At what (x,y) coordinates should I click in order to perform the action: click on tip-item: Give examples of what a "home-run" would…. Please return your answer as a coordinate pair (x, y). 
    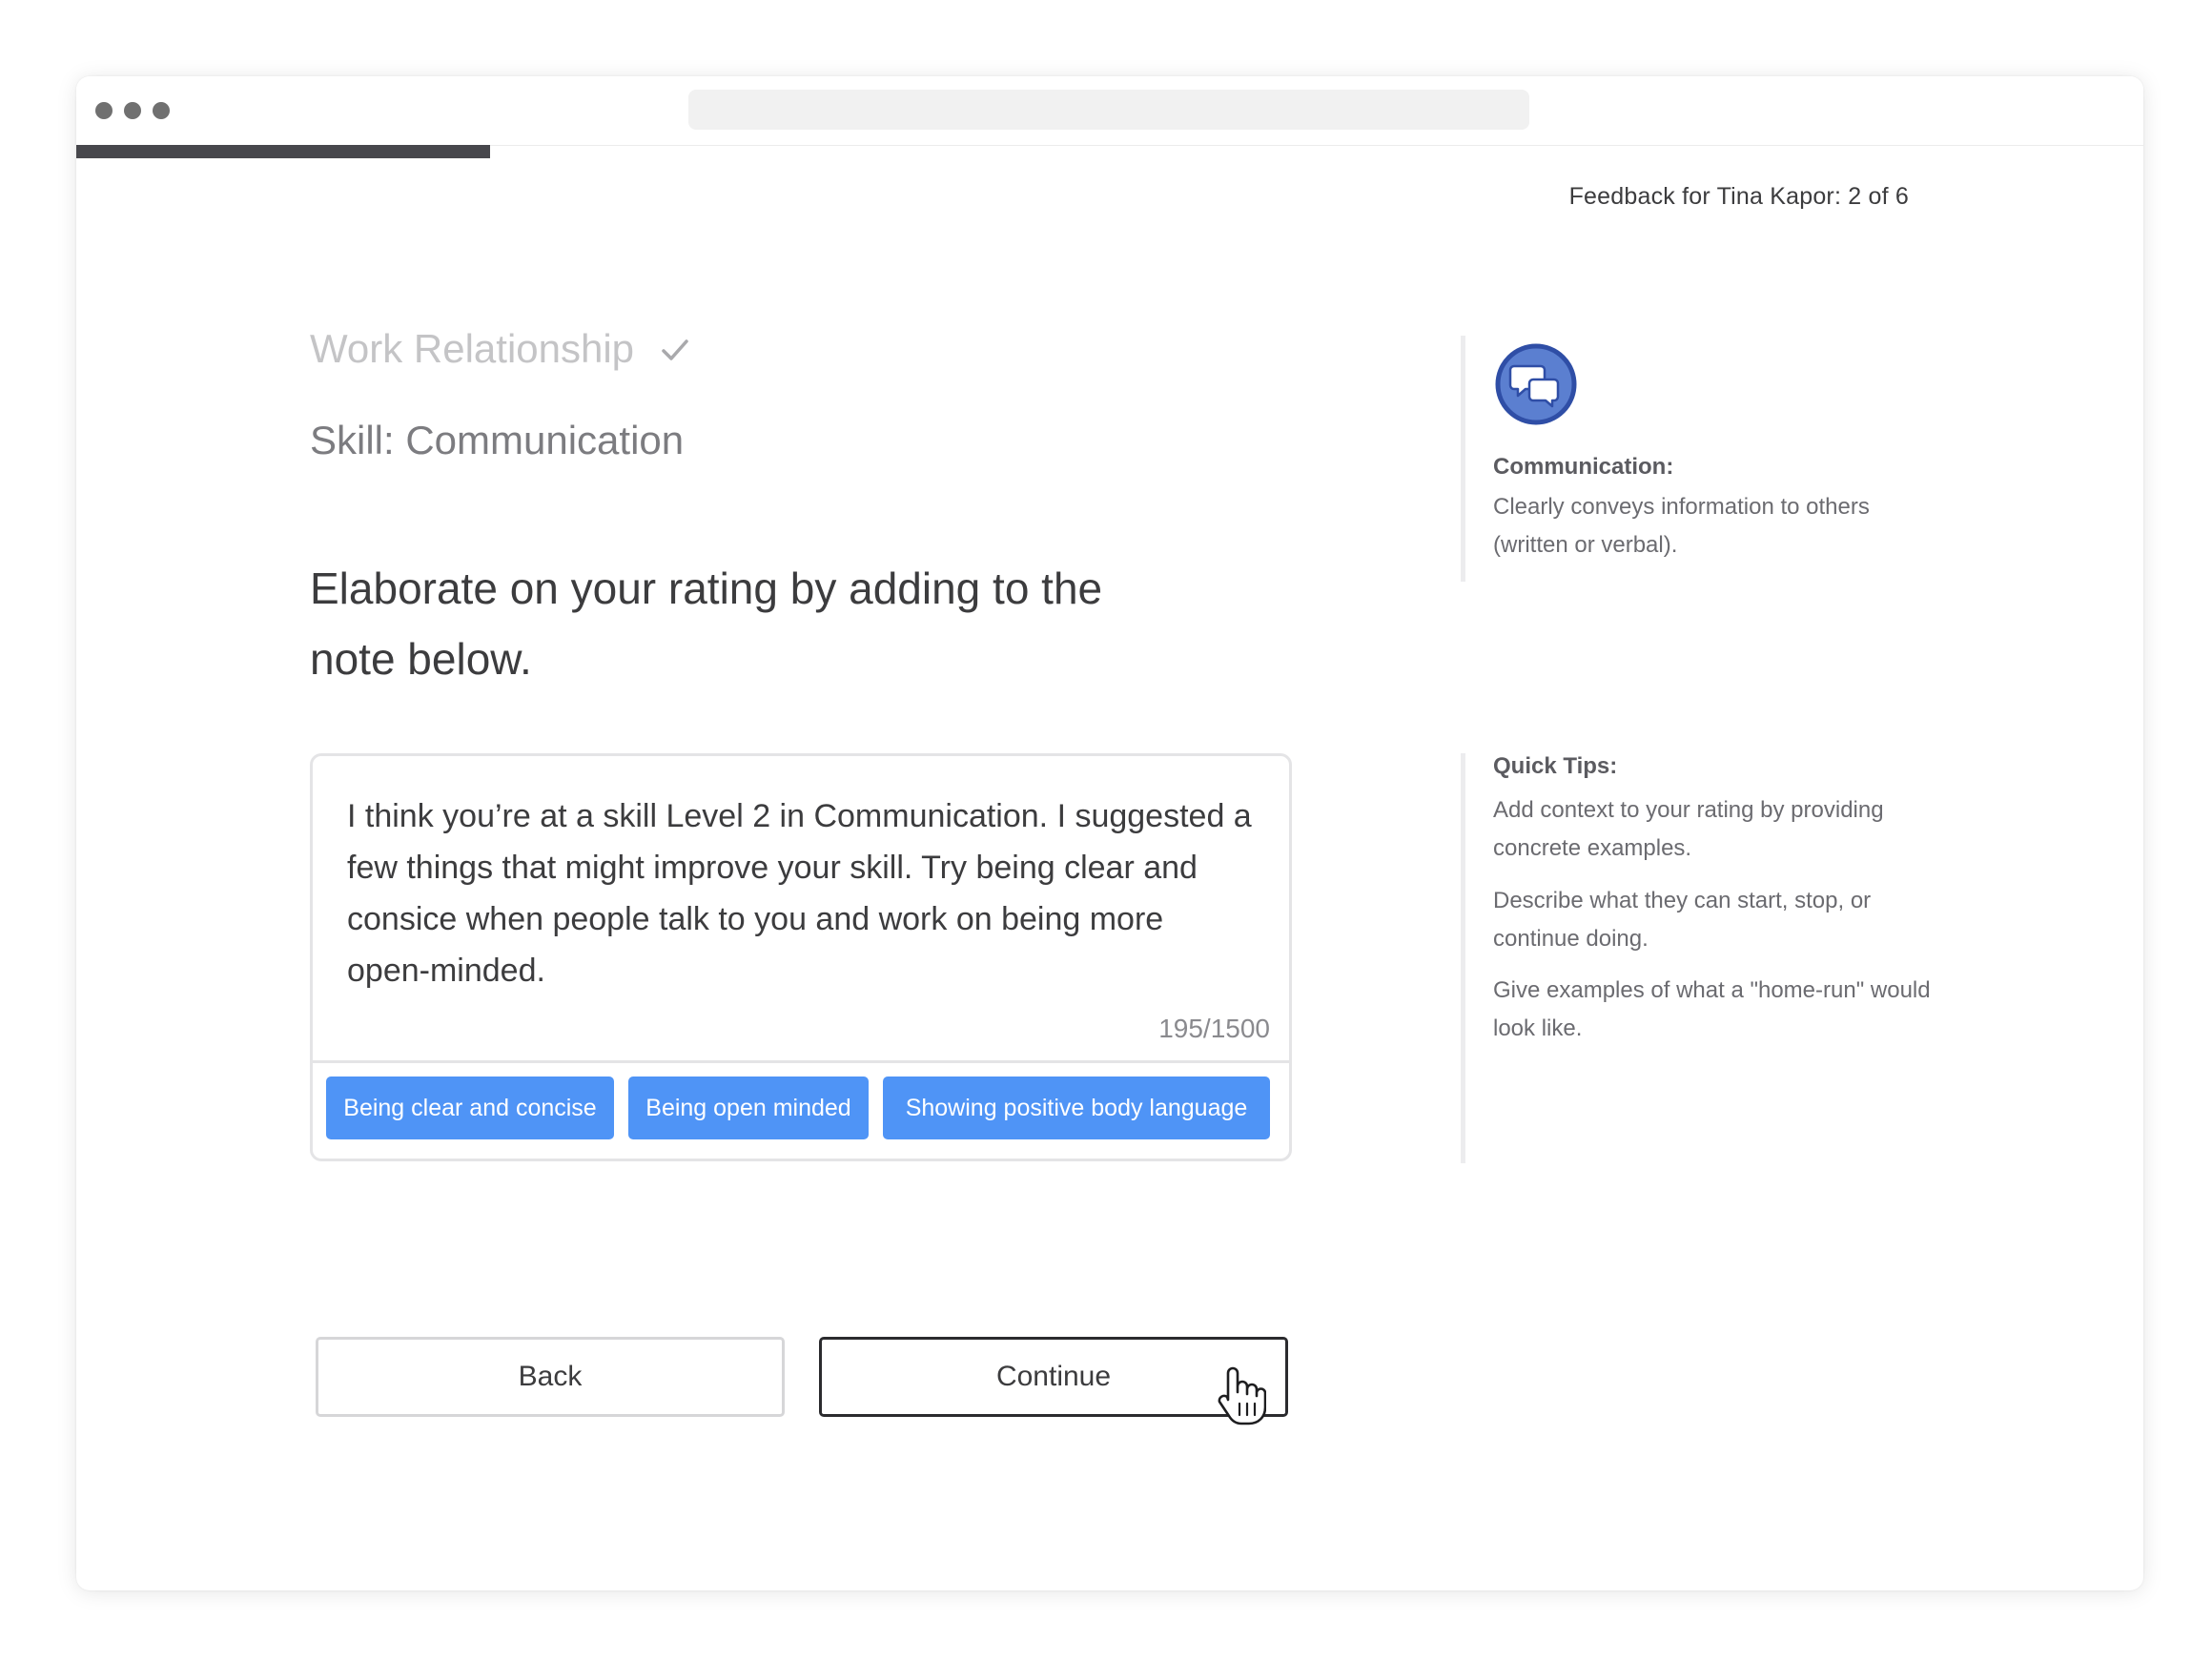
    Looking at the image, I should click on (1712, 1009).